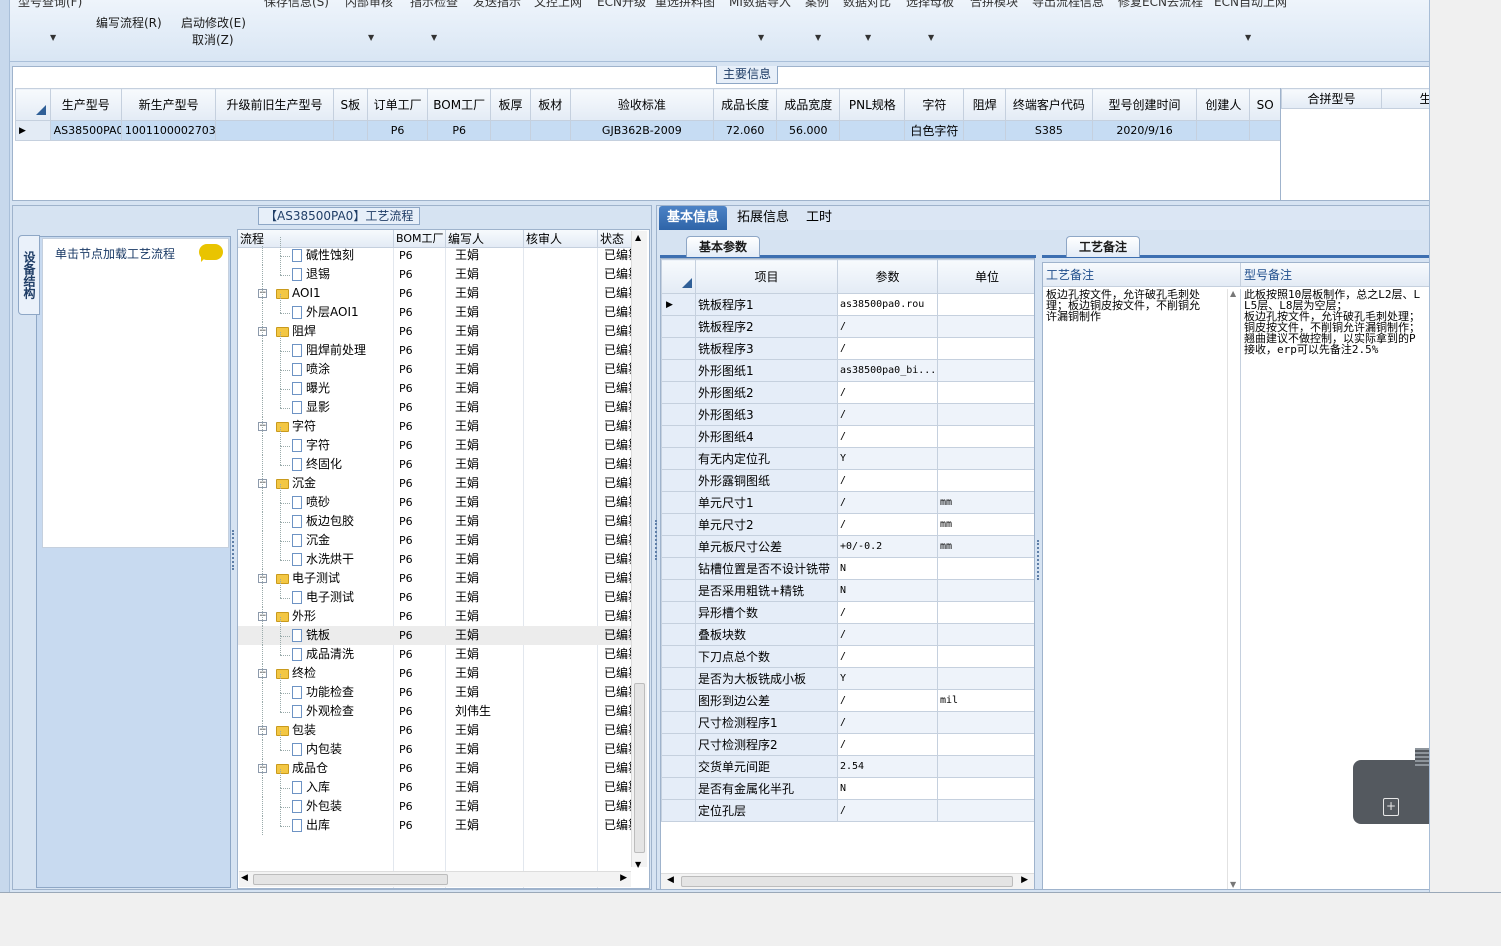  I want to click on col-header: 项目, so click(766, 276).